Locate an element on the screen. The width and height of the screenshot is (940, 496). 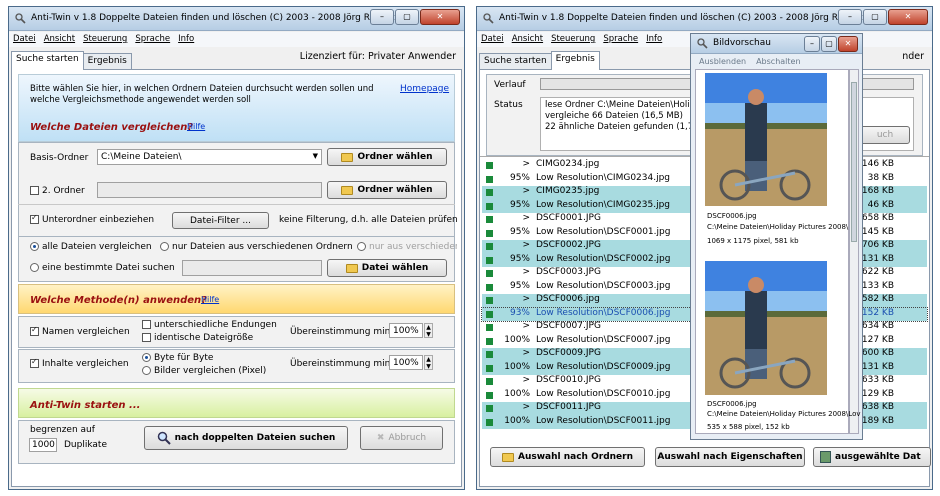
preview-1-info: 1069 x 1175 pixel, 581 kb is located at coordinates (753, 241).